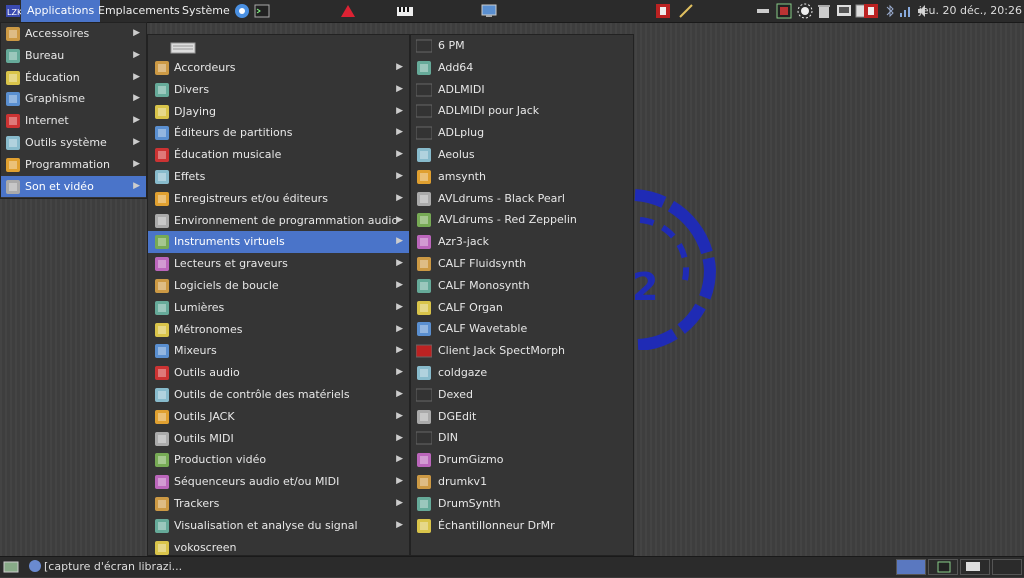 Image resolution: width=1024 pixels, height=578 pixels. I want to click on instrument-item-calf-organ: CALF Organ, so click(522, 308).